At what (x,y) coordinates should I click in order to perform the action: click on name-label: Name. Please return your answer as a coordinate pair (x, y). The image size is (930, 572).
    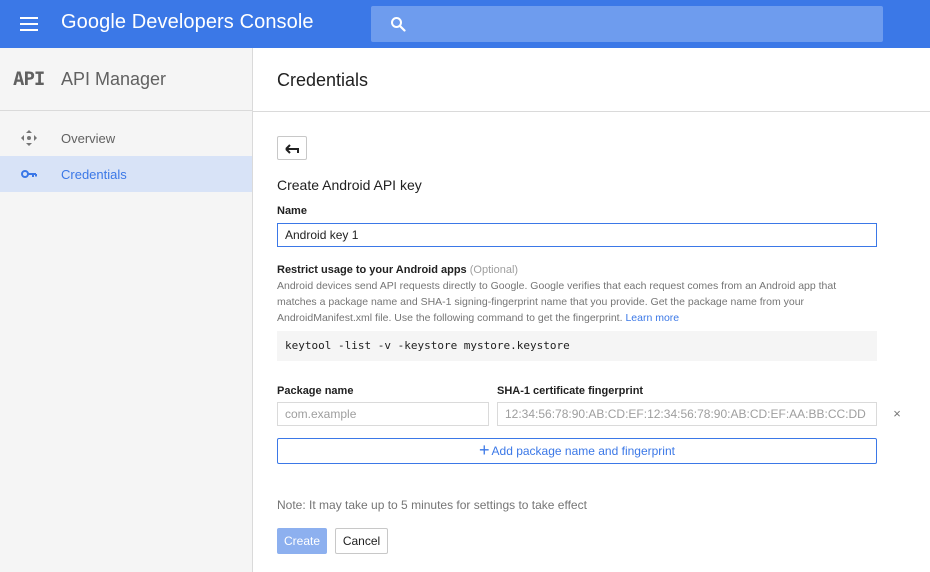
    Looking at the image, I should click on (292, 211).